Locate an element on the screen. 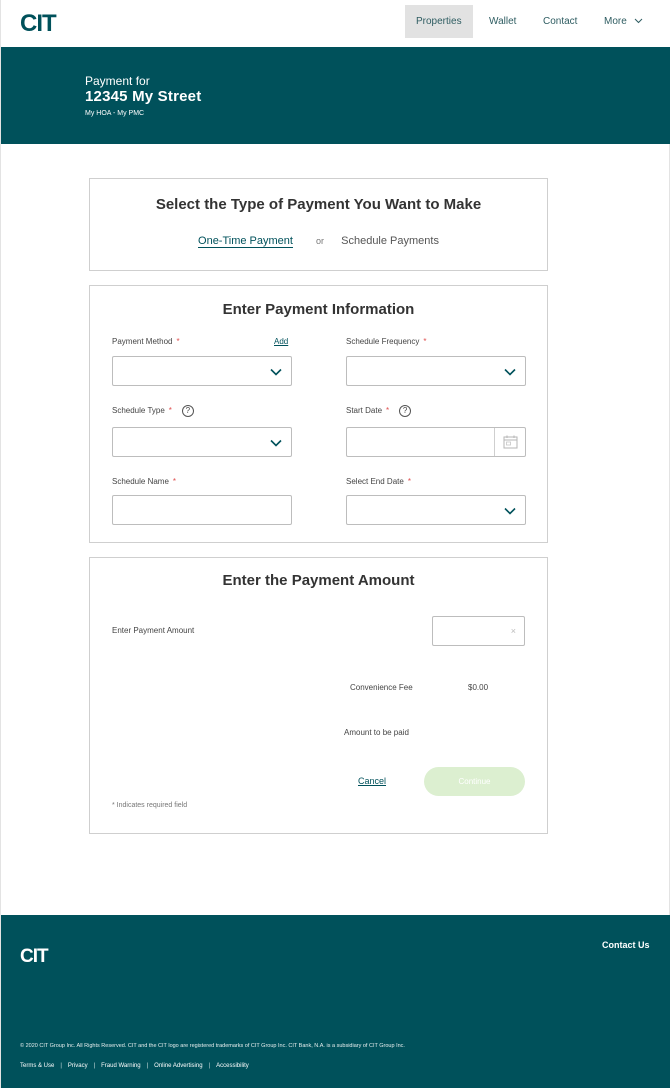  schedule-payments-link: Schedule Payments is located at coordinates (390, 241).